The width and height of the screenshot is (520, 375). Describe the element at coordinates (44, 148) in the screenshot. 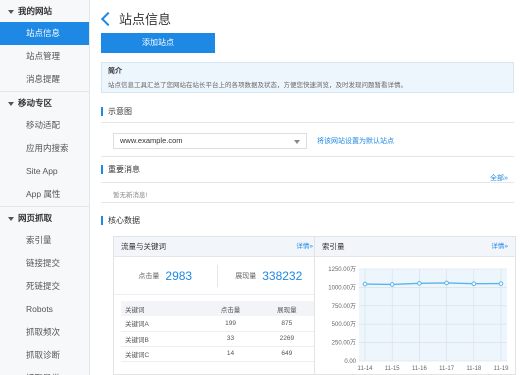

I see `sidebar-item-in-app-search: 应用内搜索` at that location.